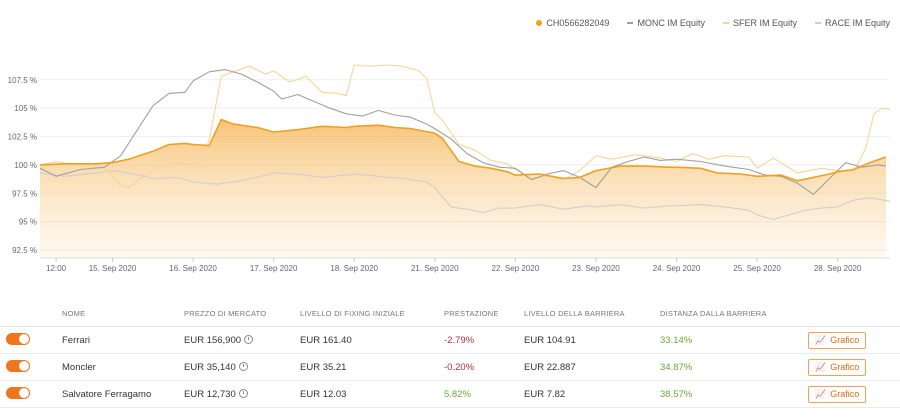 This screenshot has width=900, height=417. What do you see at coordinates (210, 367) in the screenshot?
I see `row-market-price: EUR 35,140` at bounding box center [210, 367].